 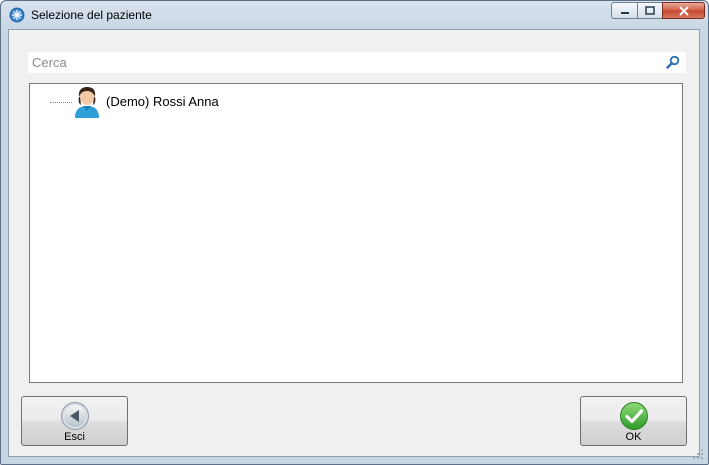 I want to click on esci-button: Esci, so click(x=74, y=421).